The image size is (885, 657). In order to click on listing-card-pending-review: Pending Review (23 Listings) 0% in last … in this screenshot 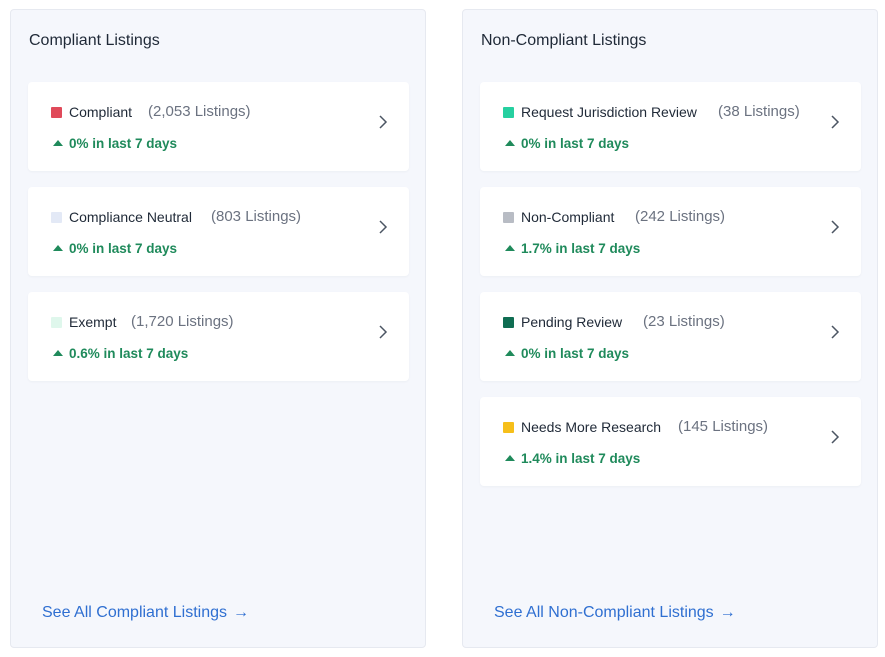, I will do `click(670, 336)`.